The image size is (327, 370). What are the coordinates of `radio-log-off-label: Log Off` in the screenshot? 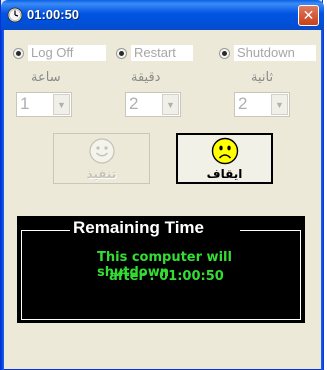 It's located at (67, 53).